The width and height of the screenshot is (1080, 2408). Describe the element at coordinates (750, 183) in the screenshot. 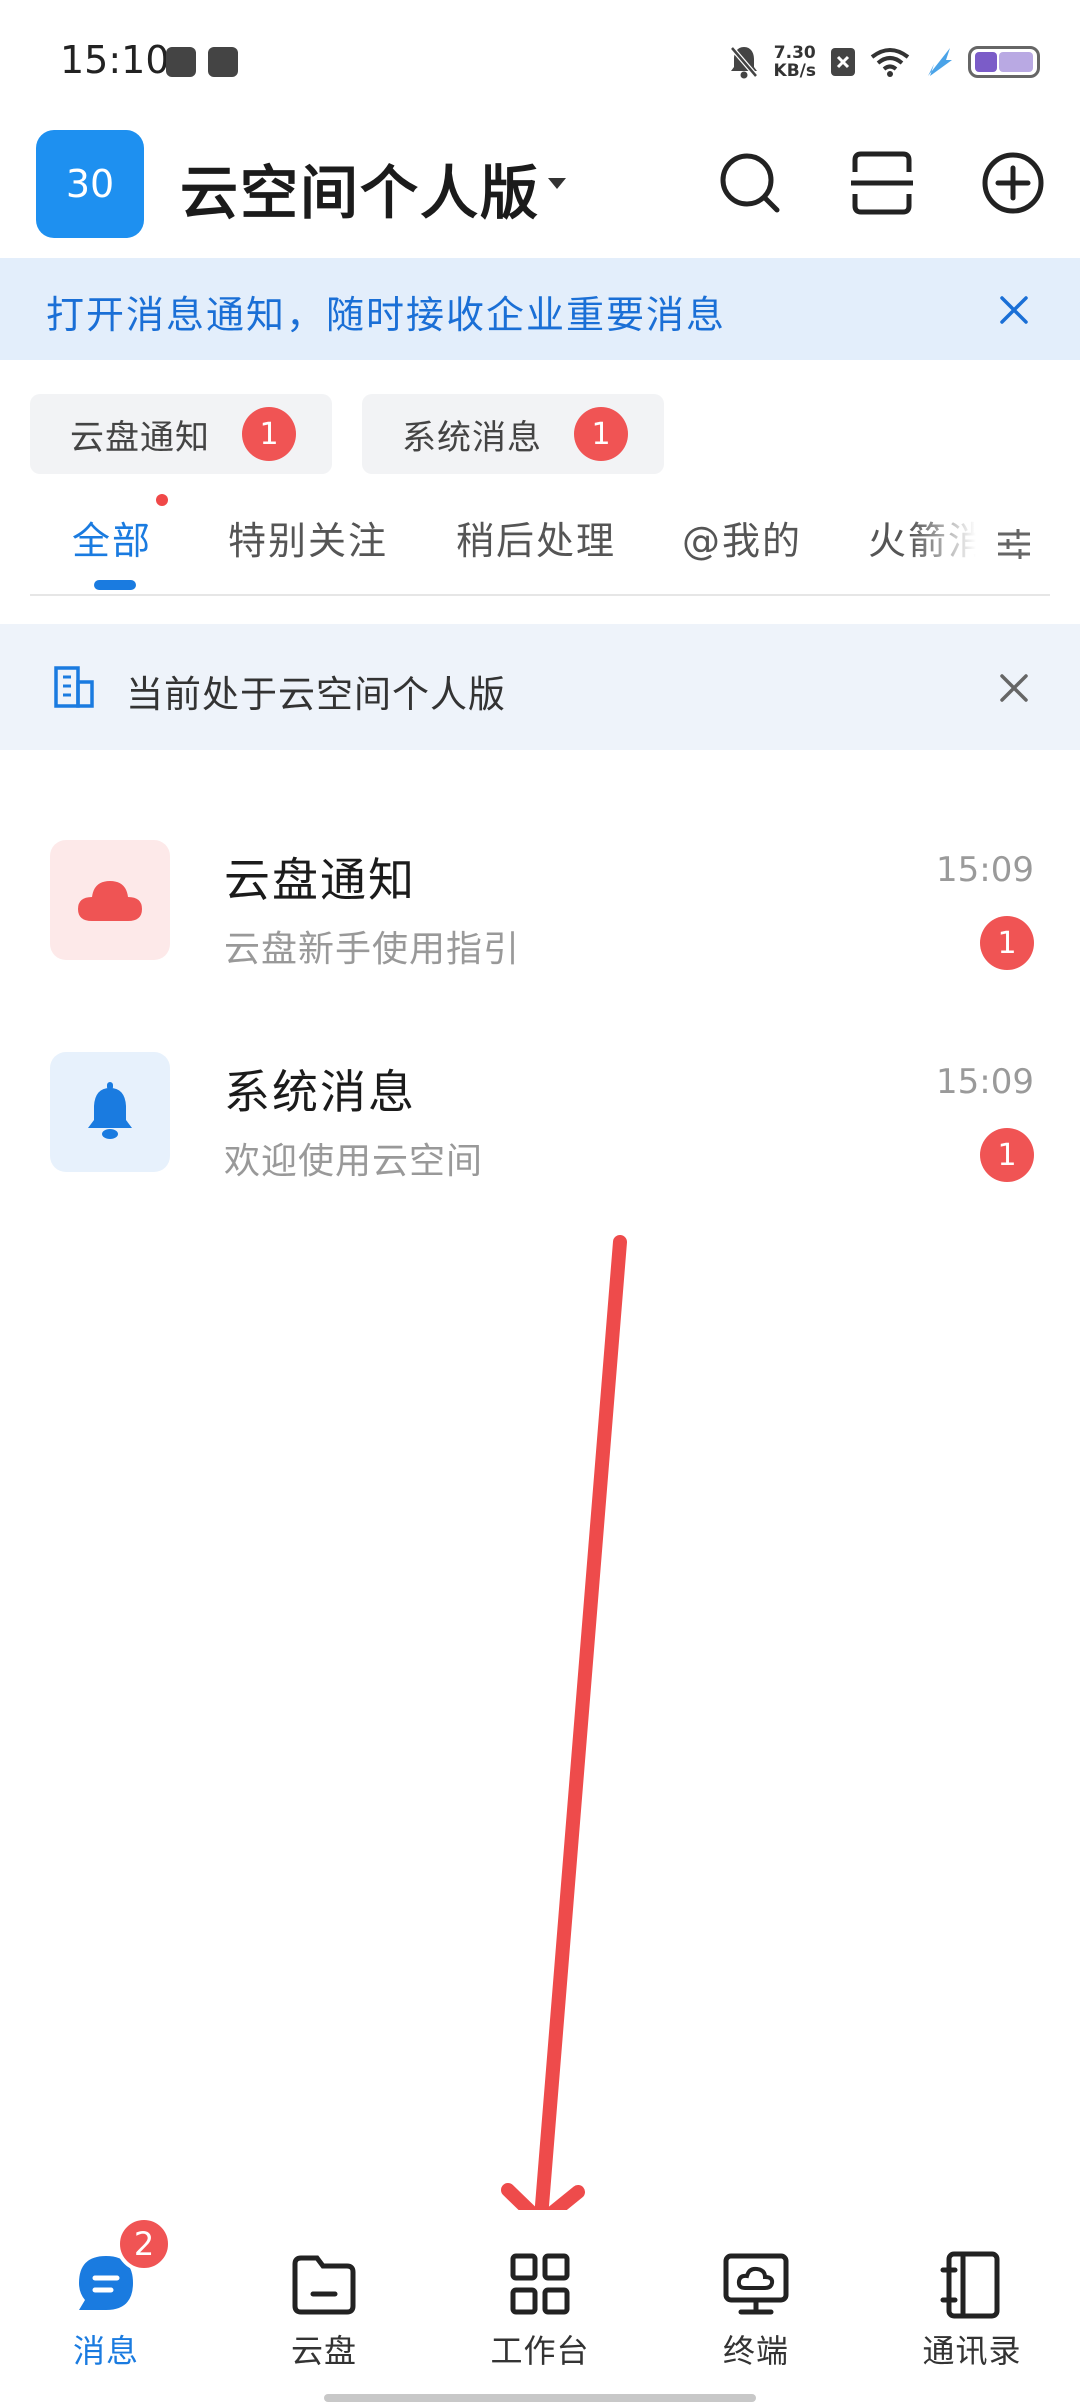

I see `search-icon` at that location.